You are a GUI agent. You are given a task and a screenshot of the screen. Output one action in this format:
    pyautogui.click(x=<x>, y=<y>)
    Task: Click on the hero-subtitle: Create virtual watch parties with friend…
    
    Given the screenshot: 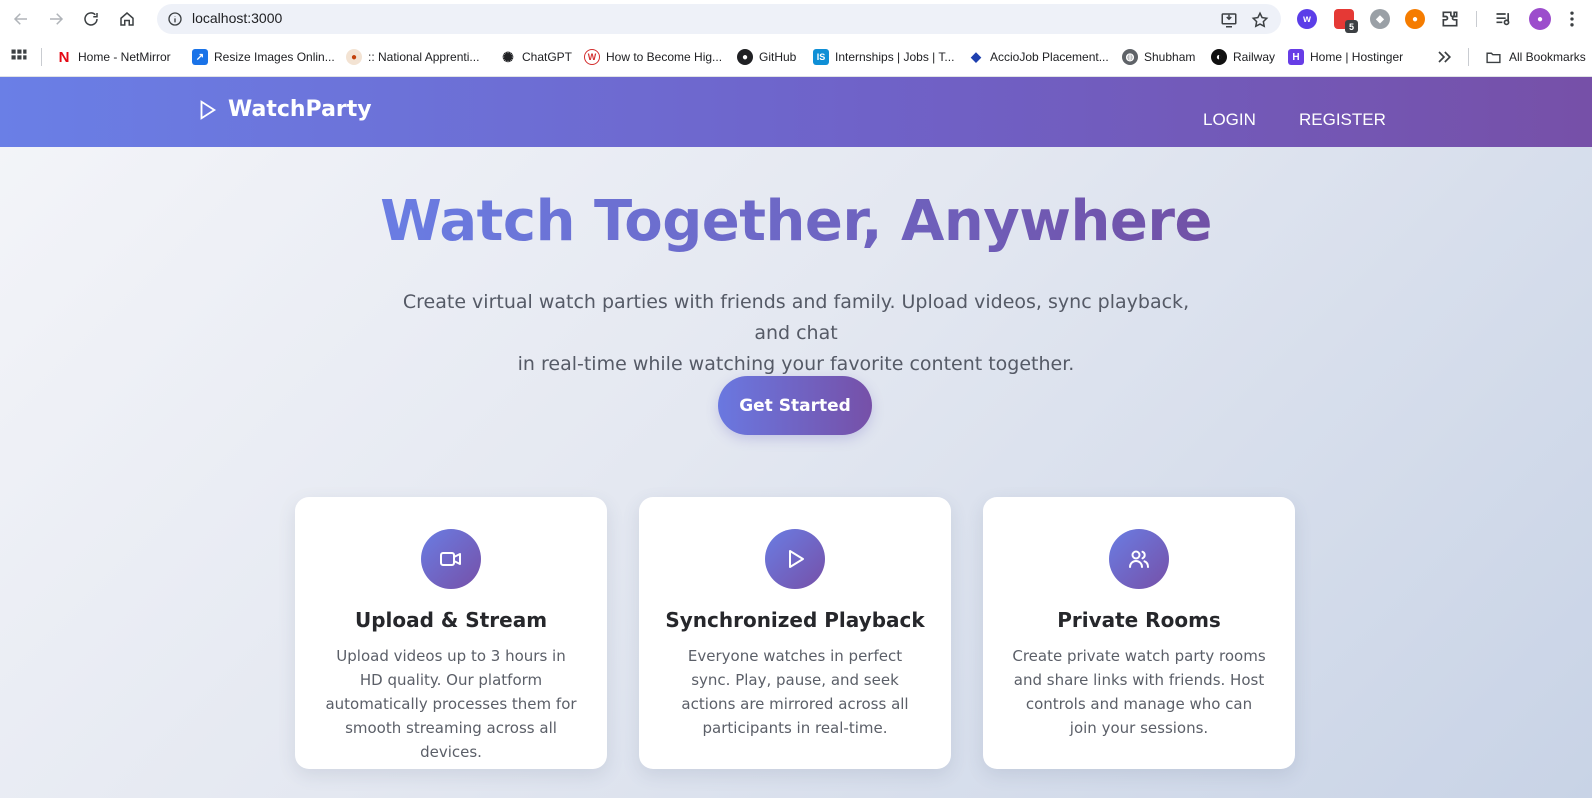 What is the action you would take?
    pyautogui.click(x=796, y=333)
    